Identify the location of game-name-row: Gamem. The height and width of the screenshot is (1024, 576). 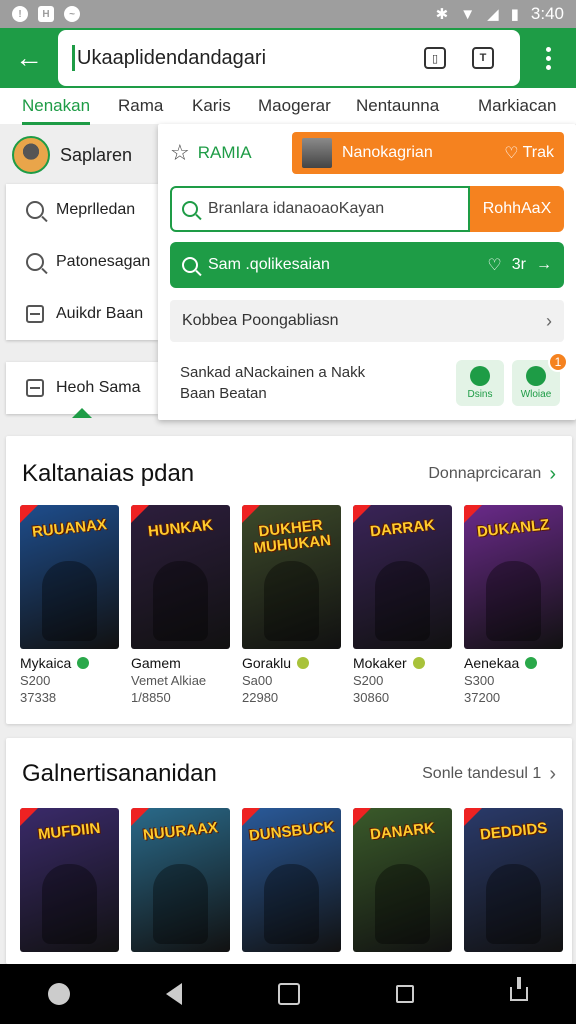
(180, 663).